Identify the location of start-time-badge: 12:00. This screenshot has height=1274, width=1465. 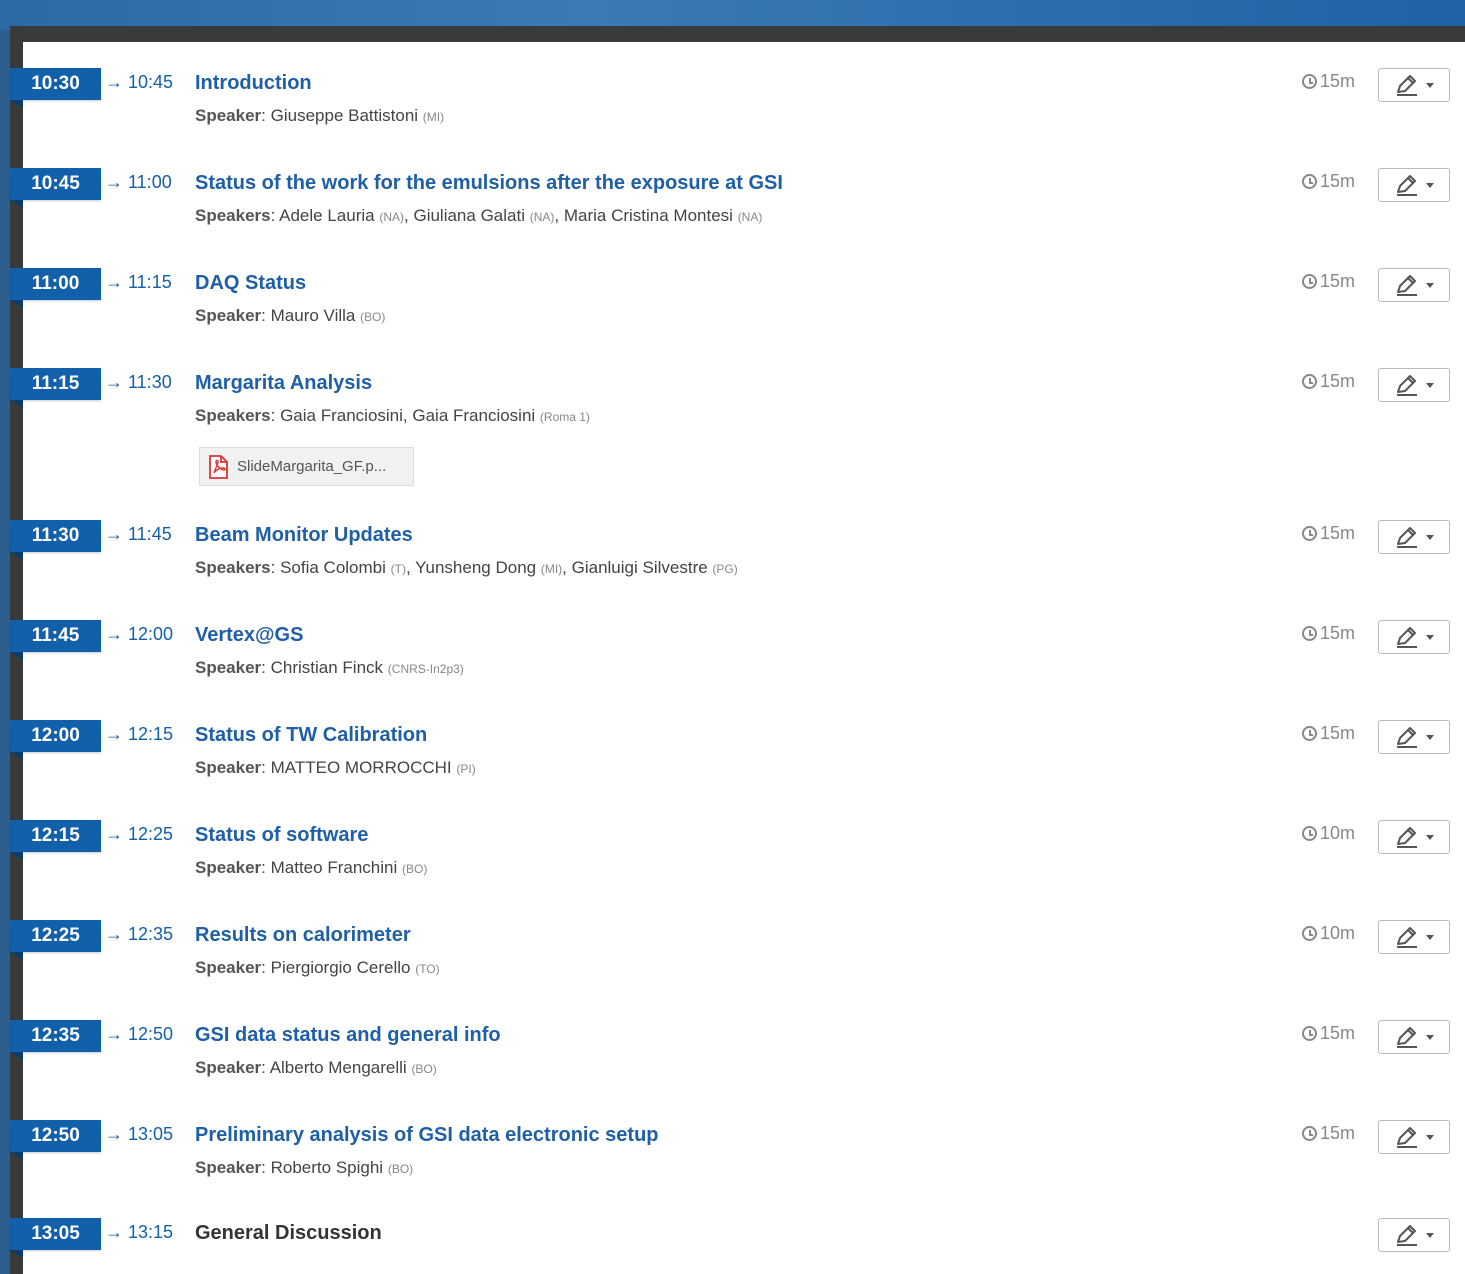
(55, 740).